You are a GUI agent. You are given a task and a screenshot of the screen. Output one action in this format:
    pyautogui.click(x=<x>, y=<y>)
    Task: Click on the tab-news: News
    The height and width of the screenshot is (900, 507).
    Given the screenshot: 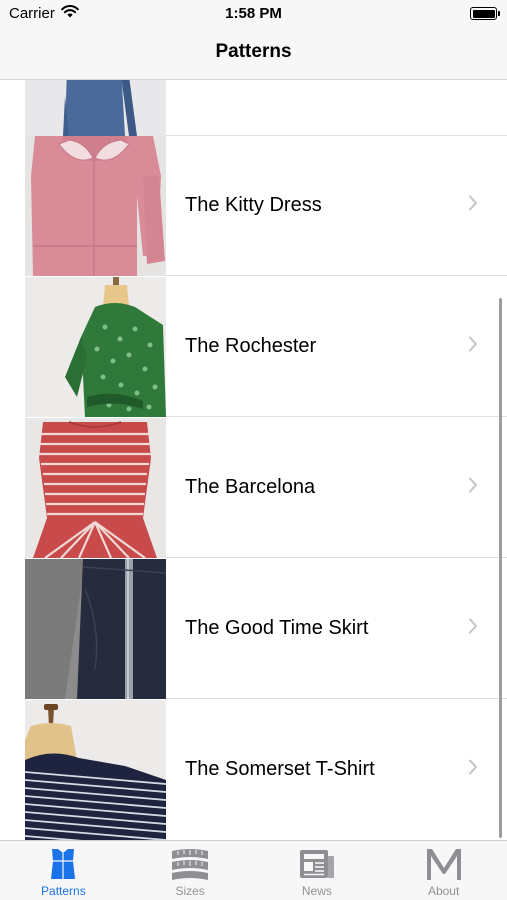 What is the action you would take?
    pyautogui.click(x=317, y=870)
    